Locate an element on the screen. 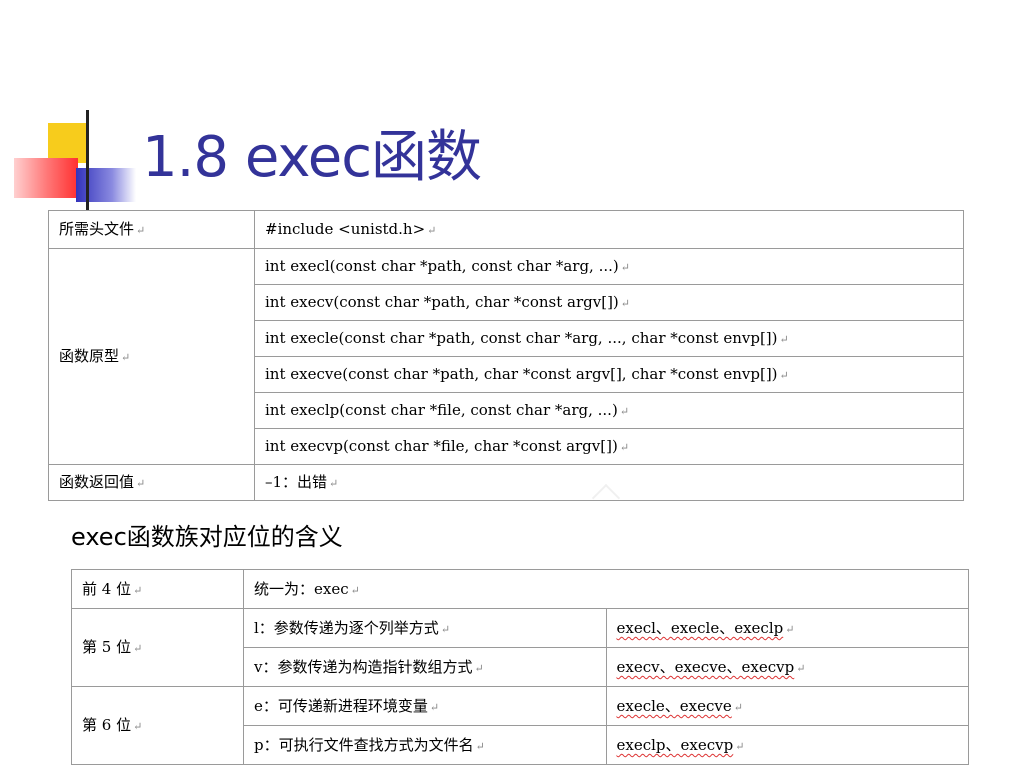 The width and height of the screenshot is (1024, 768). meaning-cell: v：参数传递为构造指针数组方式 ↵ is located at coordinates (425, 667).